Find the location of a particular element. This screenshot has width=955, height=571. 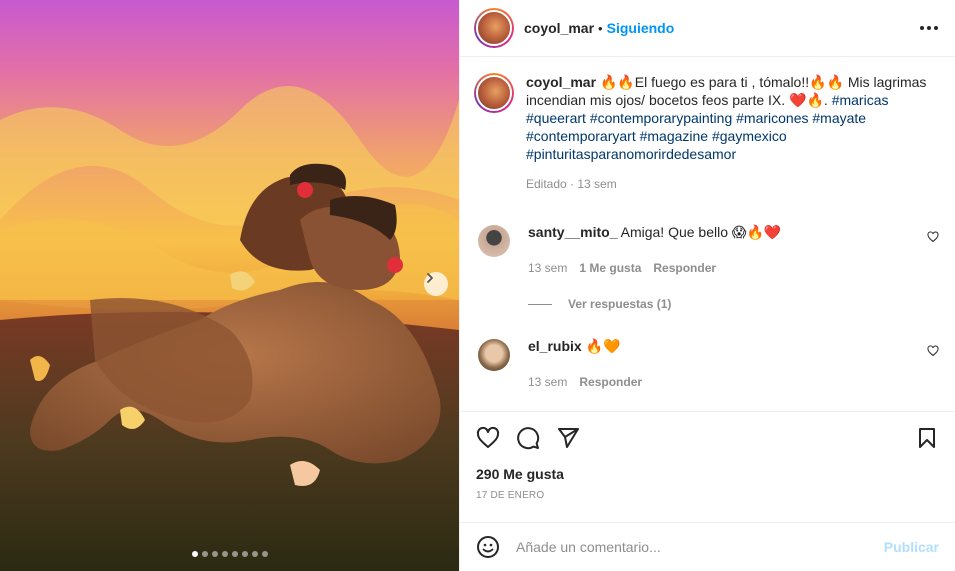

add-comment-bar: Añade un comentario... Publicar is located at coordinates (707, 546).